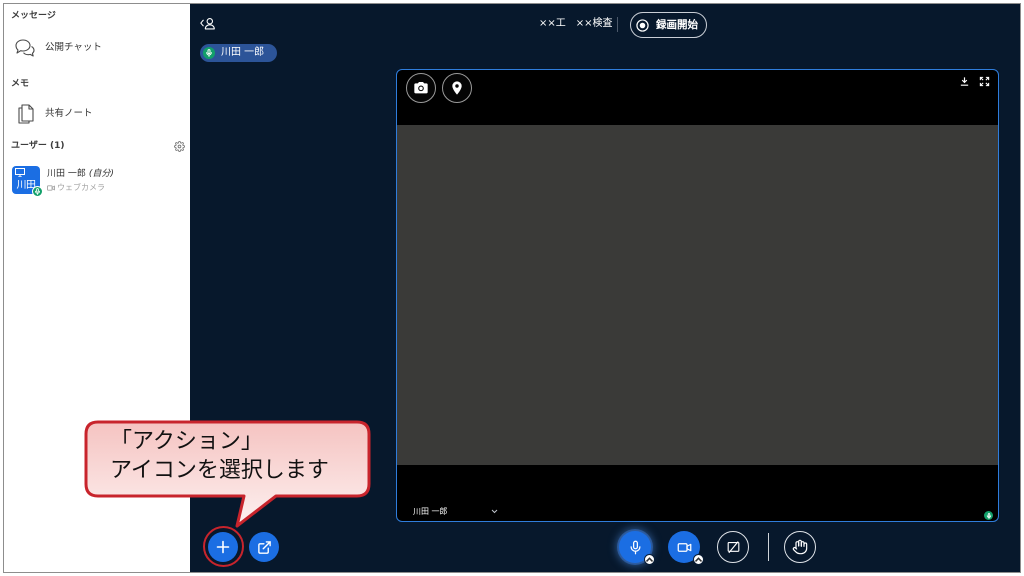  I want to click on chat-icon, so click(25, 48).